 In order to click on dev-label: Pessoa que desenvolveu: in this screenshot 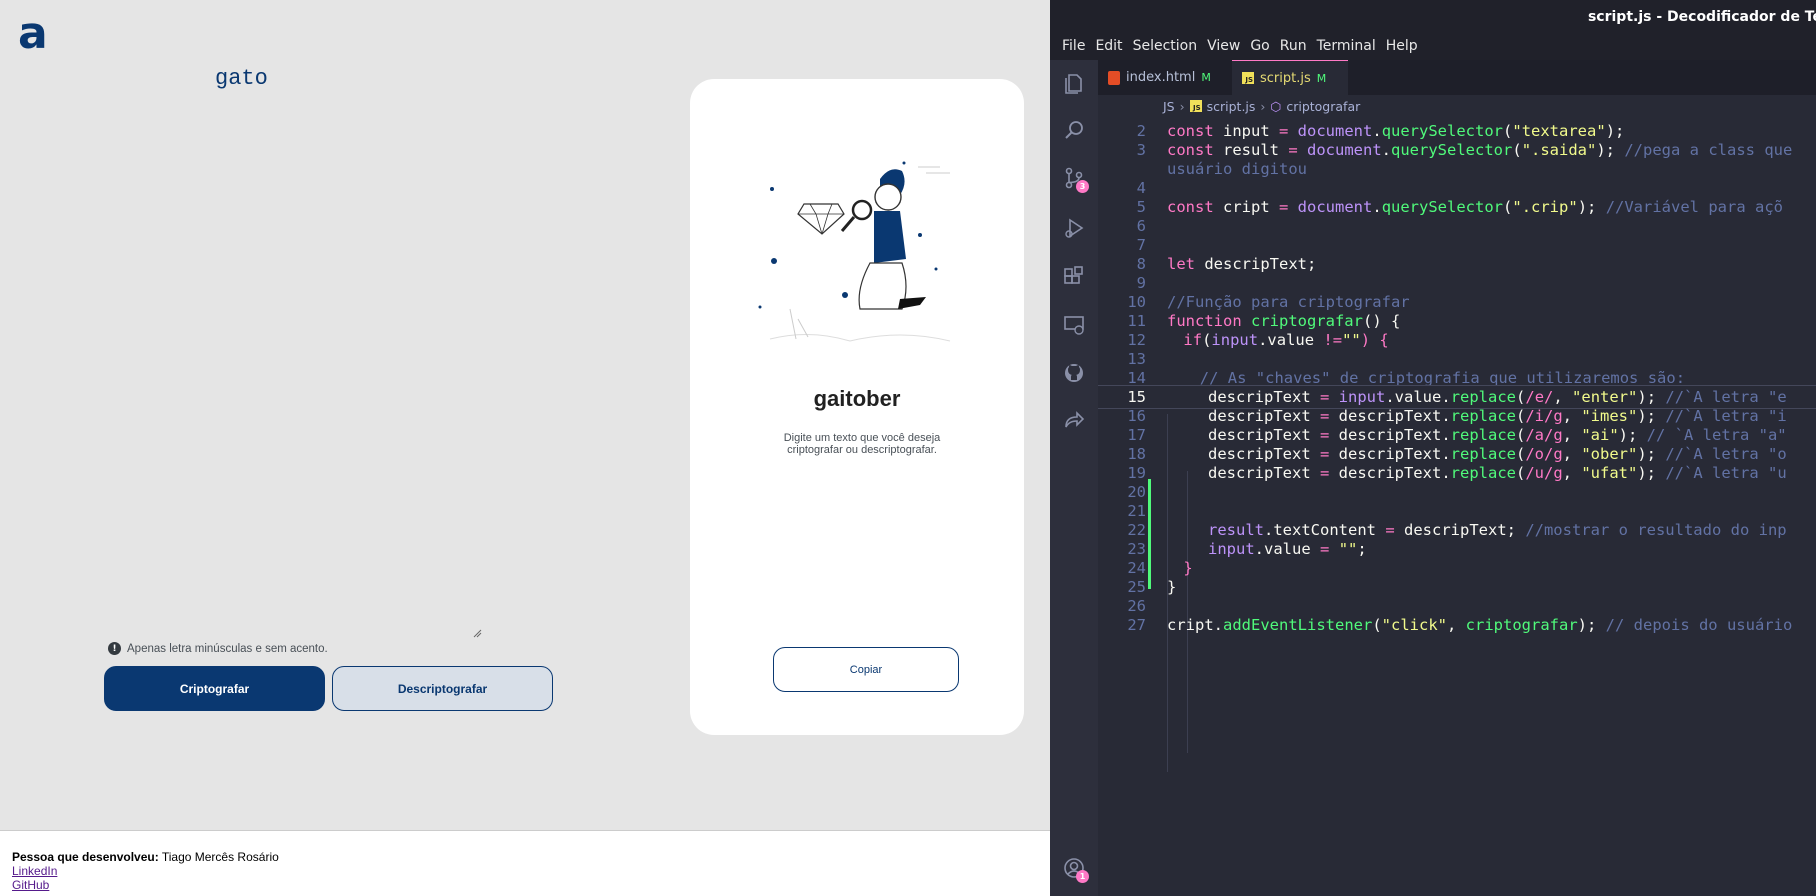, I will do `click(85, 857)`.